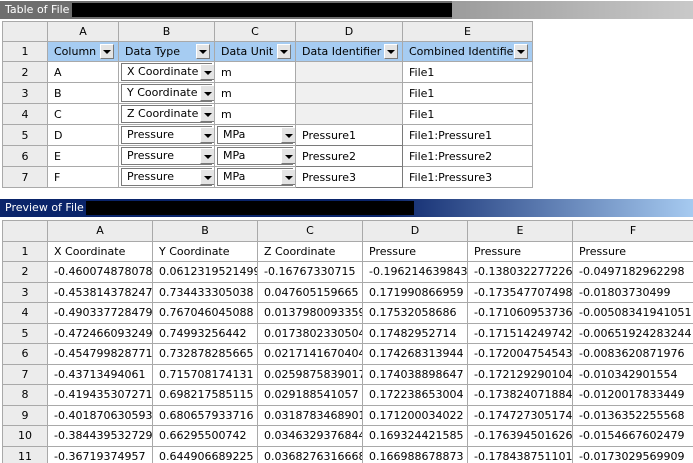  Describe the element at coordinates (520, 354) in the screenshot. I see `data-cell: -0.172004754543` at that location.